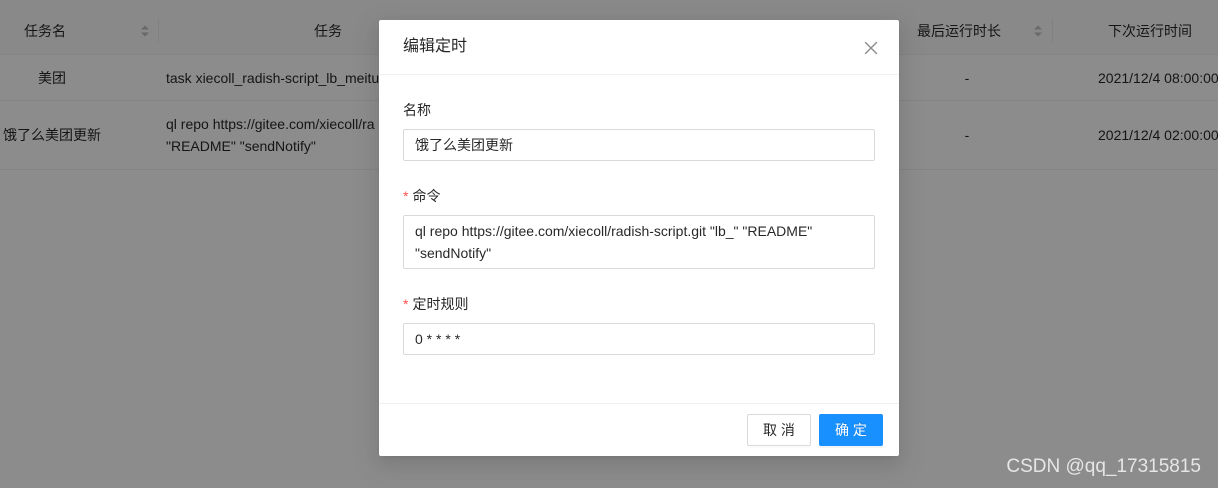 The image size is (1218, 488). I want to click on schedule-input, so click(639, 339).